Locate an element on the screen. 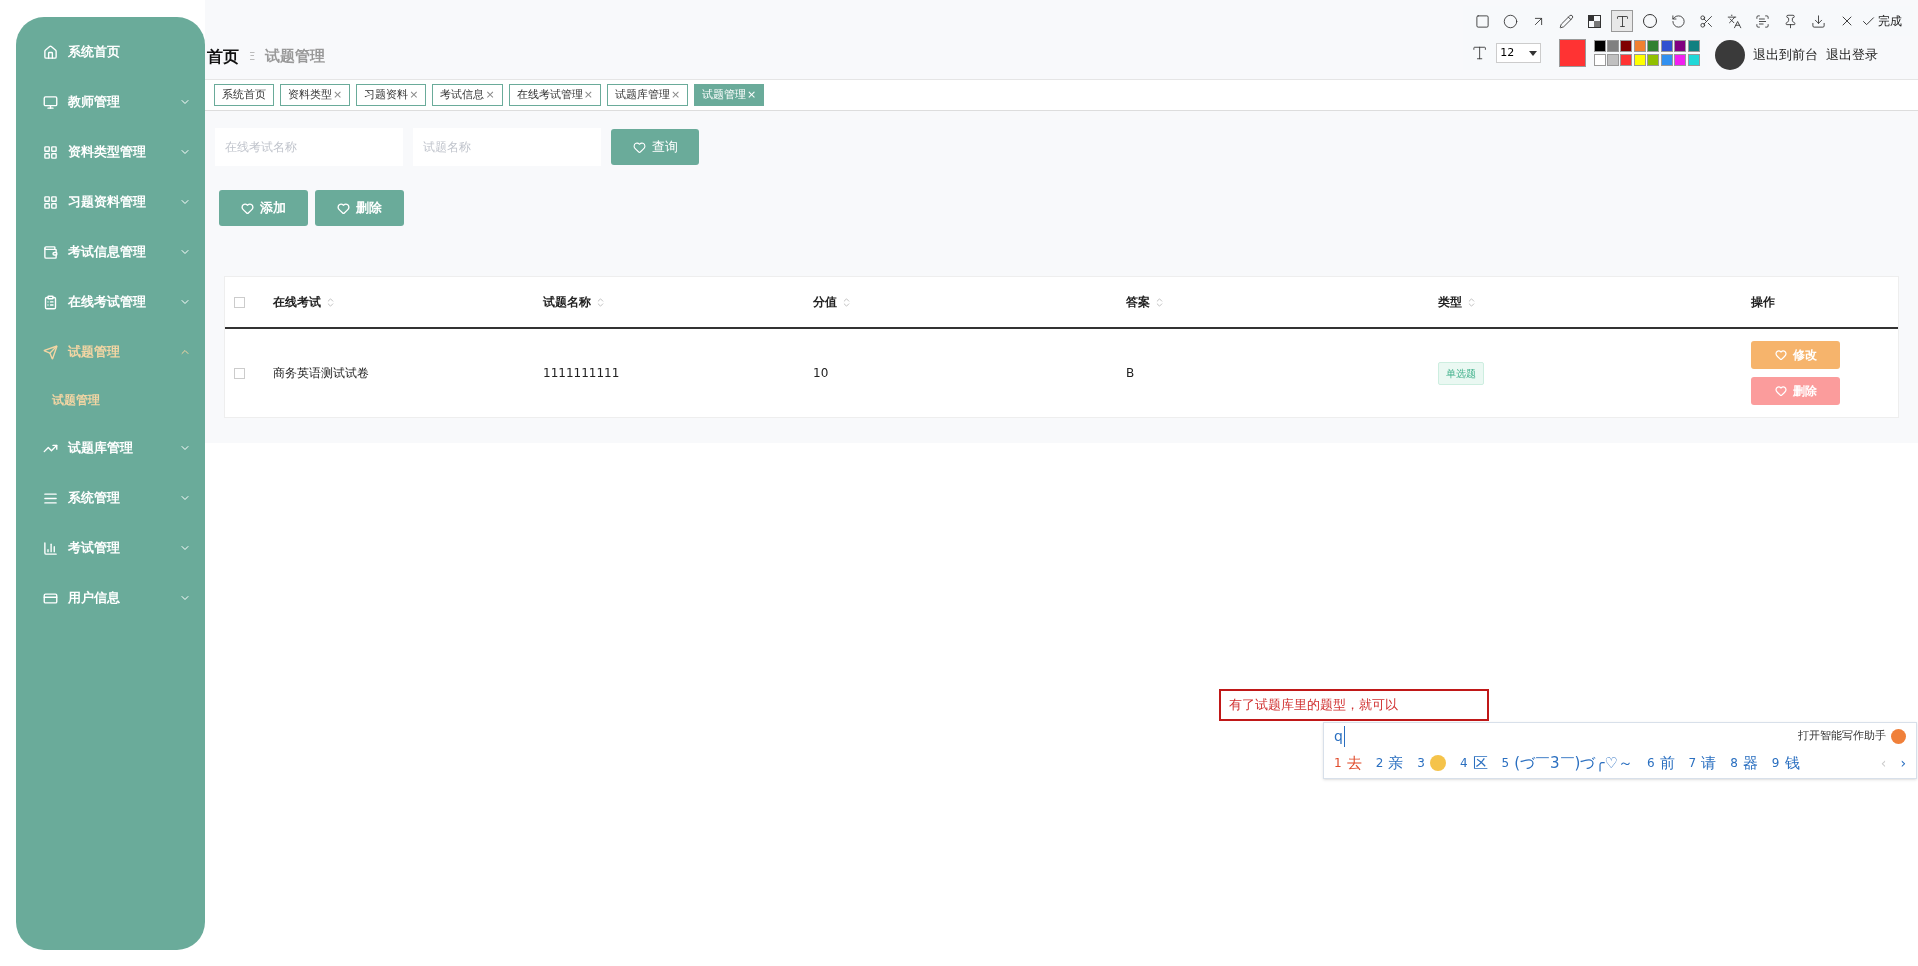  candidate-number: 3 is located at coordinates (1421, 763).